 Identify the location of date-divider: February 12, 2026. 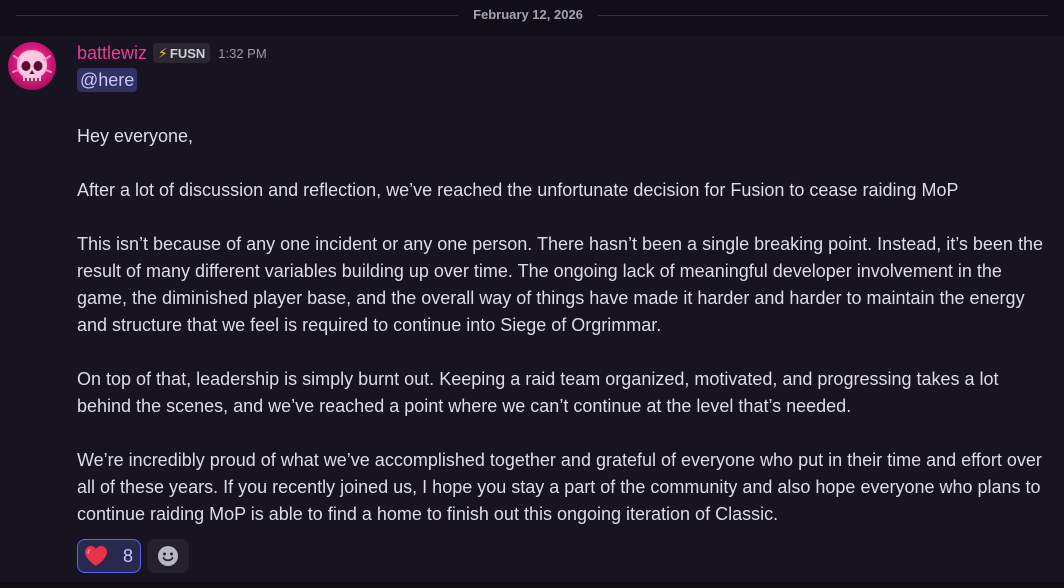
(532, 16).